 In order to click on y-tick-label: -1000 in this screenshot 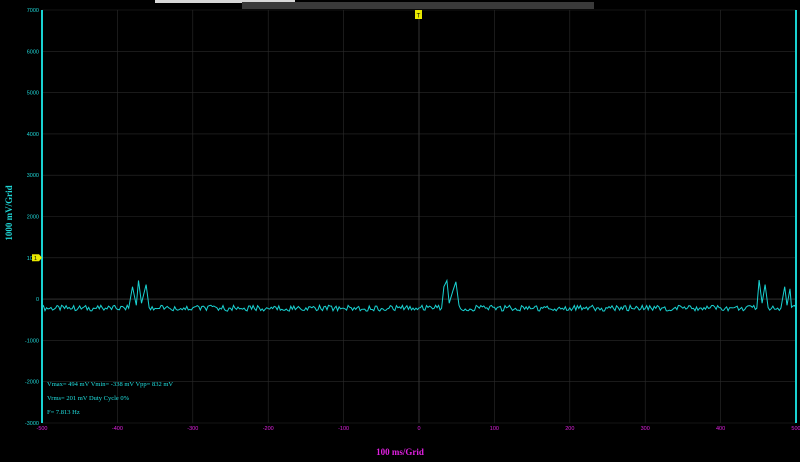, I will do `click(32, 341)`.